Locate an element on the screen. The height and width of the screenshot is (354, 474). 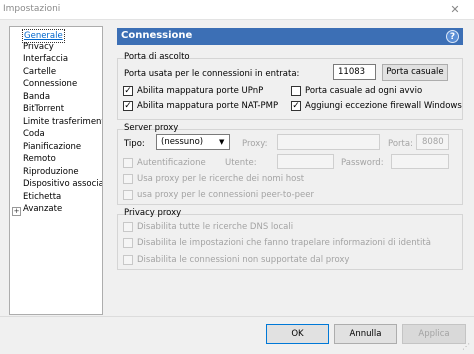
upnp-checkbox: ✓ is located at coordinates (128, 91).